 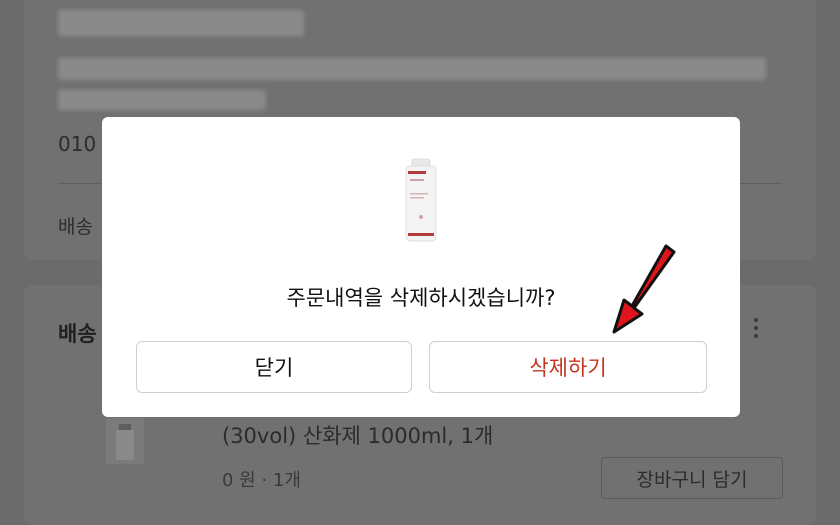 What do you see at coordinates (757, 330) in the screenshot?
I see `more-options-icon` at bounding box center [757, 330].